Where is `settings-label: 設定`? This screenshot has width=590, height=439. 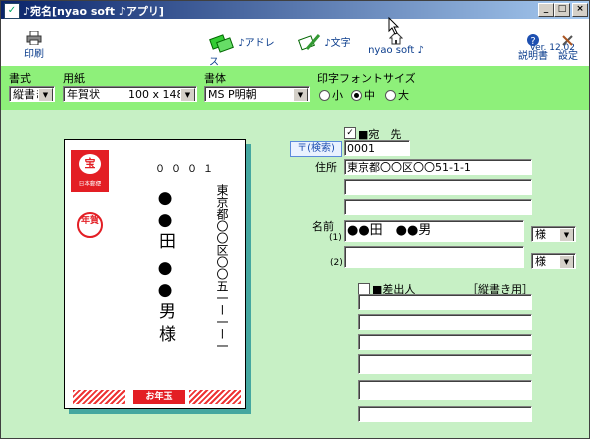 settings-label: 設定 is located at coordinates (568, 56).